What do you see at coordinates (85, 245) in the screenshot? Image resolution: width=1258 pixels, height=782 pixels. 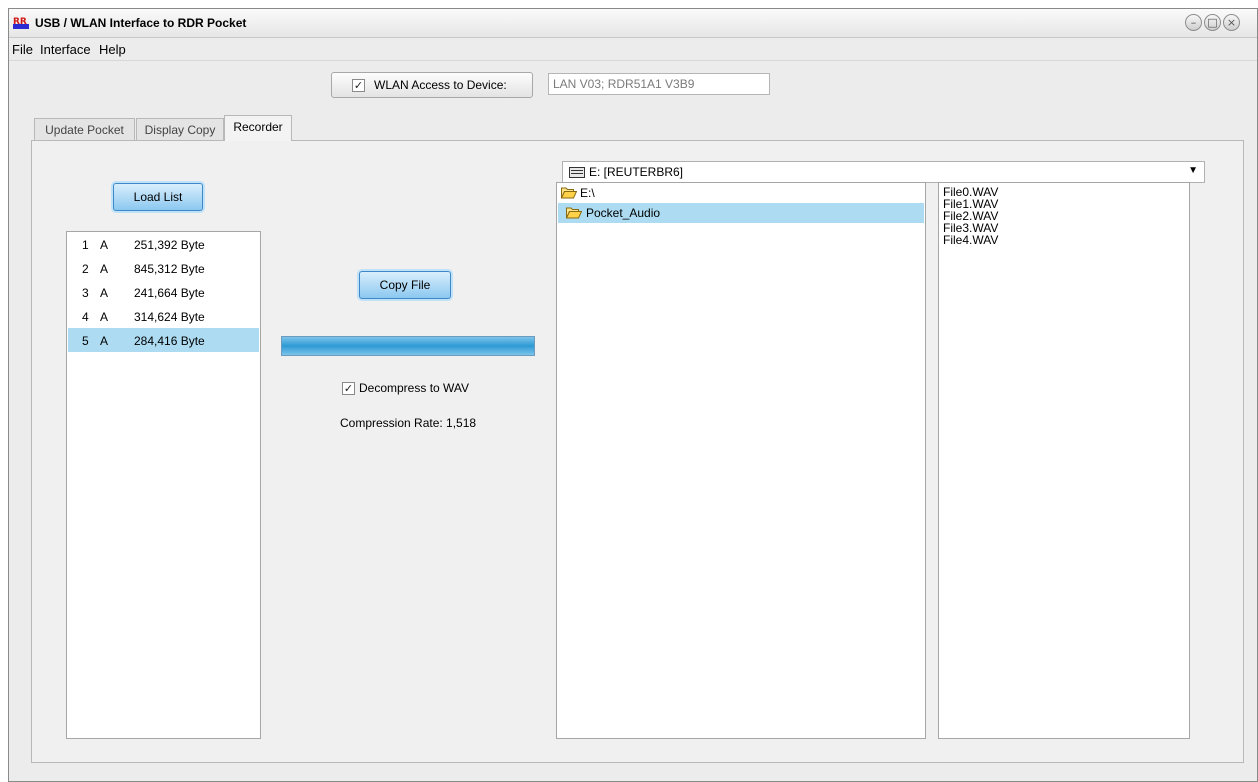 I see `recording-index: 1` at bounding box center [85, 245].